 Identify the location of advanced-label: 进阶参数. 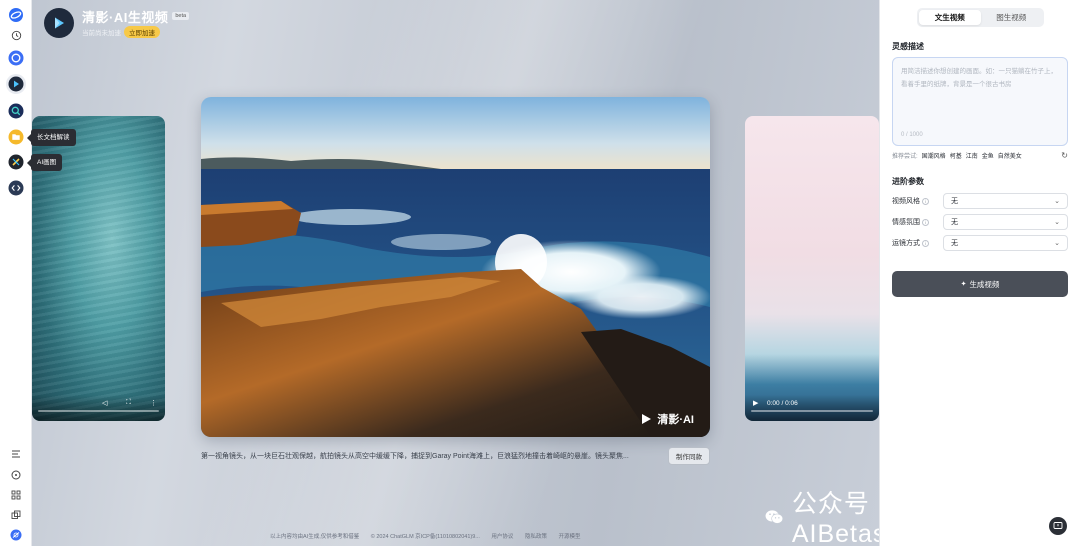
(908, 181).